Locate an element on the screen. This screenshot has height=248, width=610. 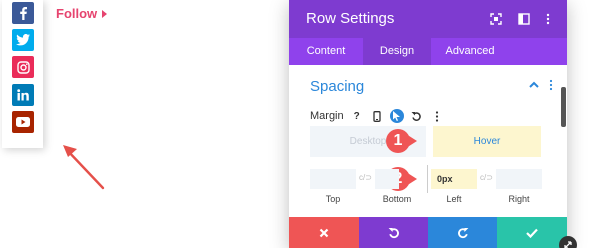
instagram-icon is located at coordinates (23, 67).